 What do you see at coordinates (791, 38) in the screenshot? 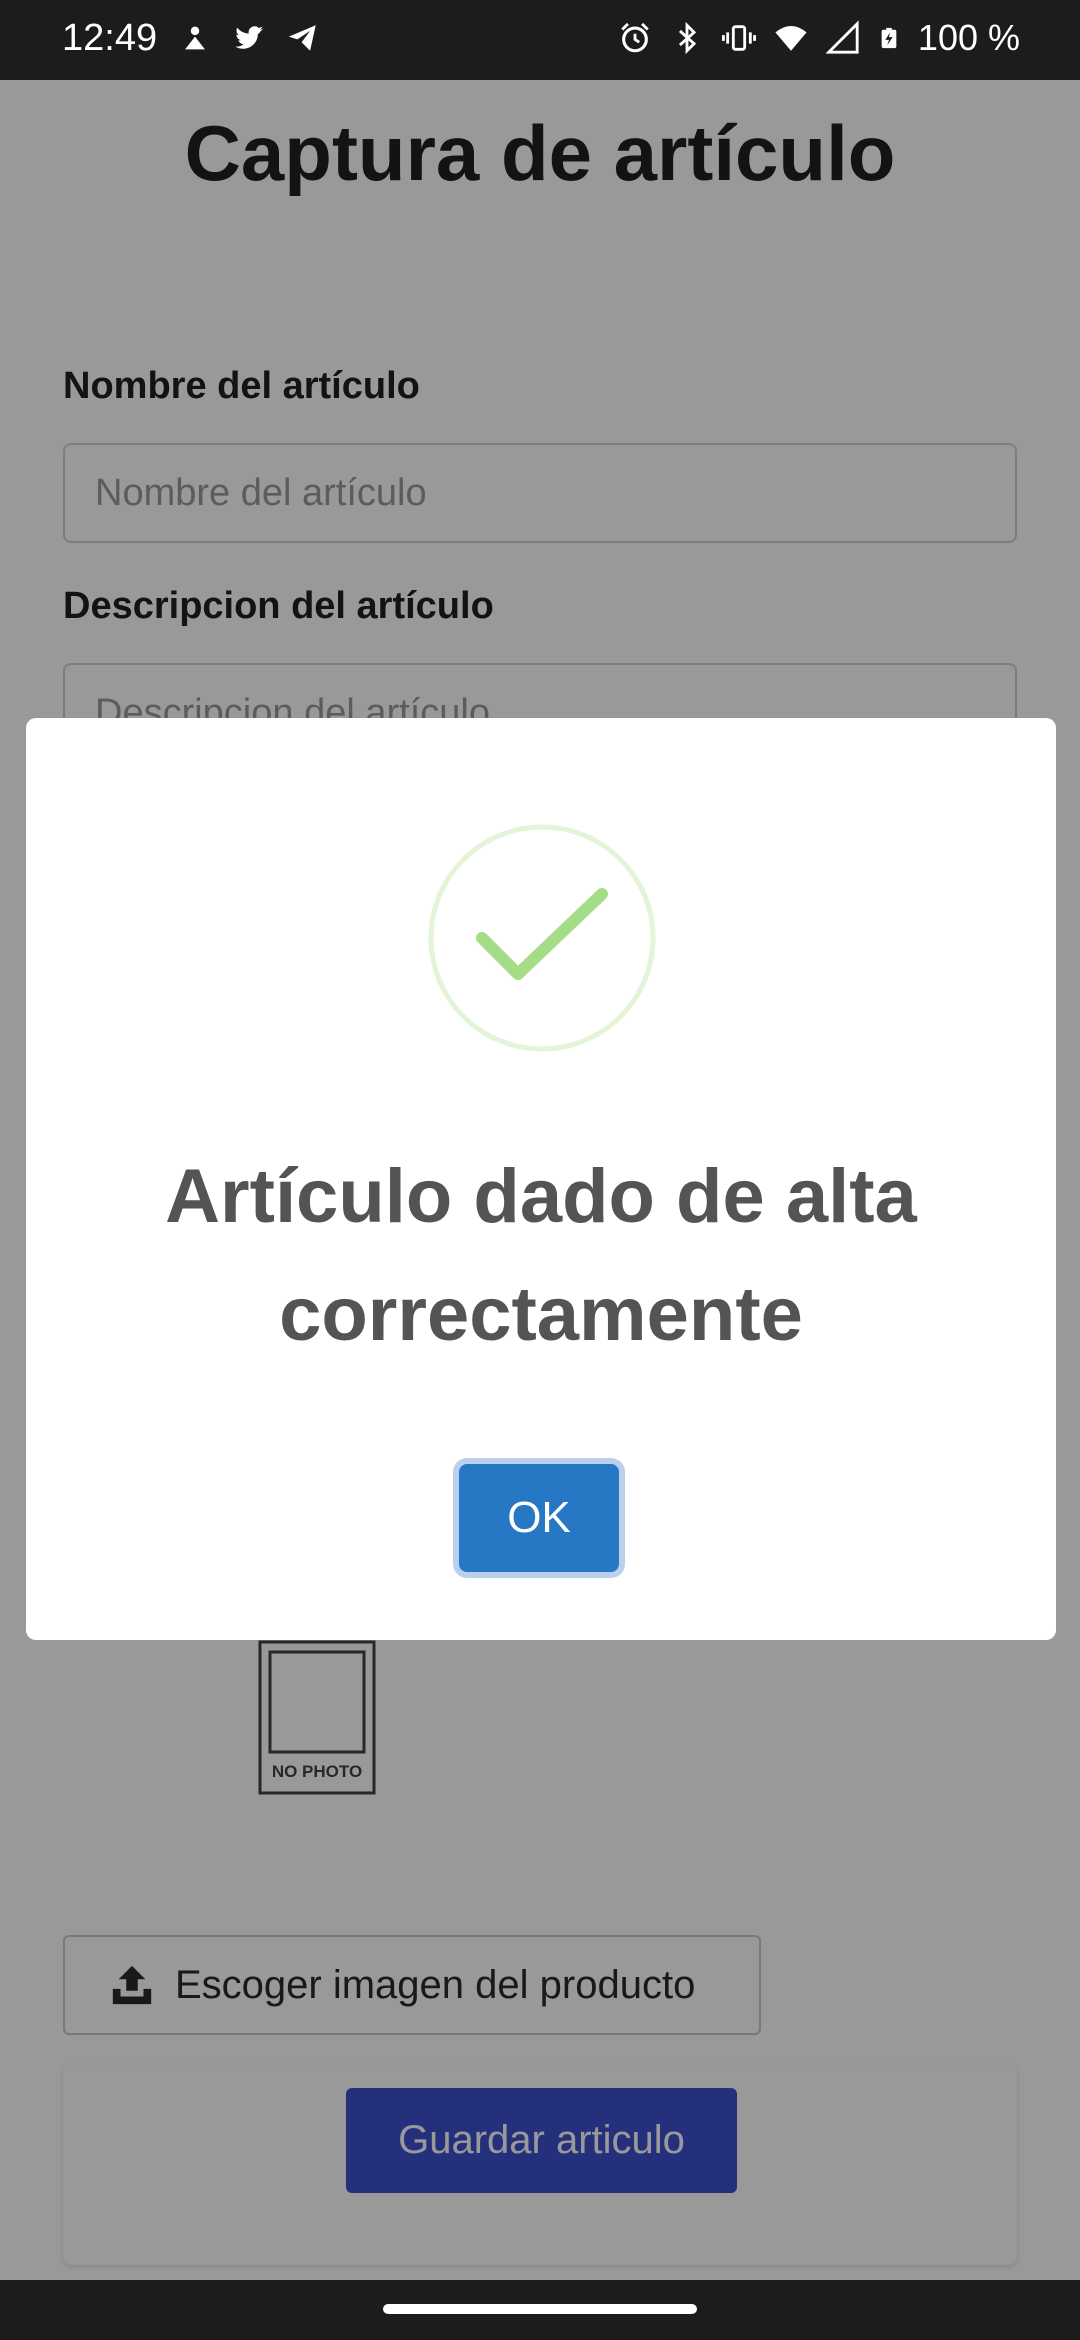
I see `wifi-icon` at bounding box center [791, 38].